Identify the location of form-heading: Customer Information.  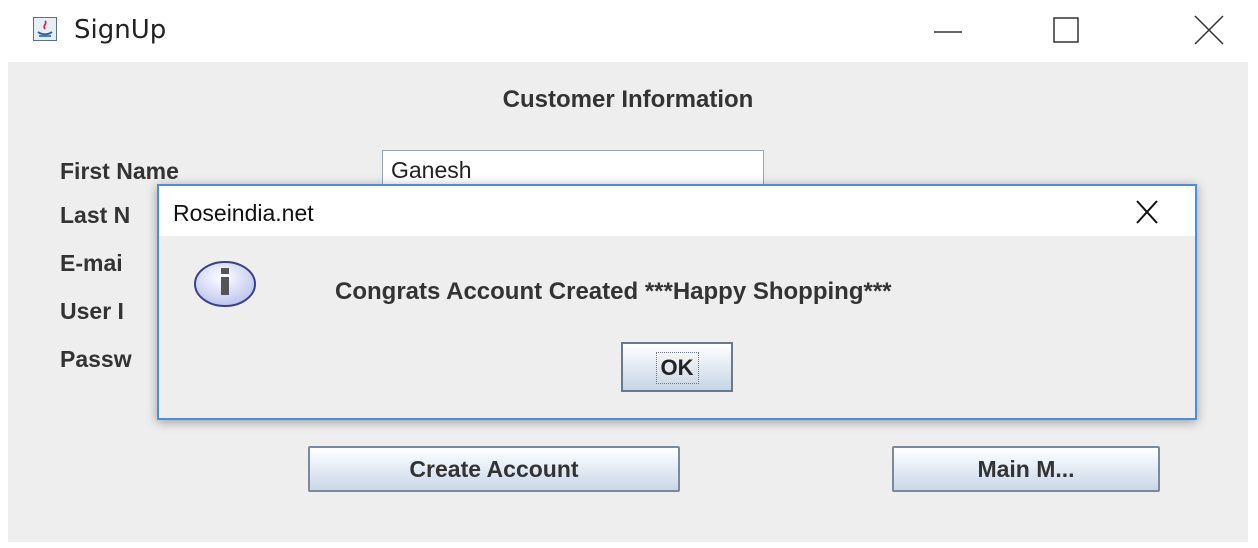
(628, 99).